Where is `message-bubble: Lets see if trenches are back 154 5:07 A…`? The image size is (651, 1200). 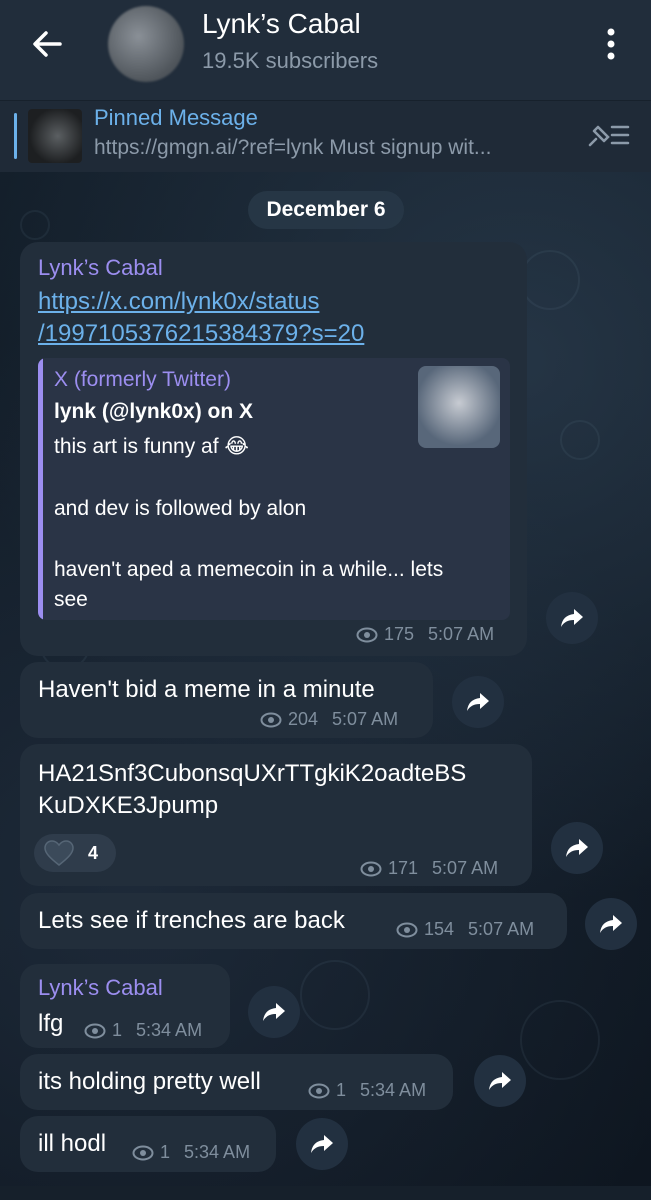 message-bubble: Lets see if trenches are back 154 5:07 A… is located at coordinates (293, 921).